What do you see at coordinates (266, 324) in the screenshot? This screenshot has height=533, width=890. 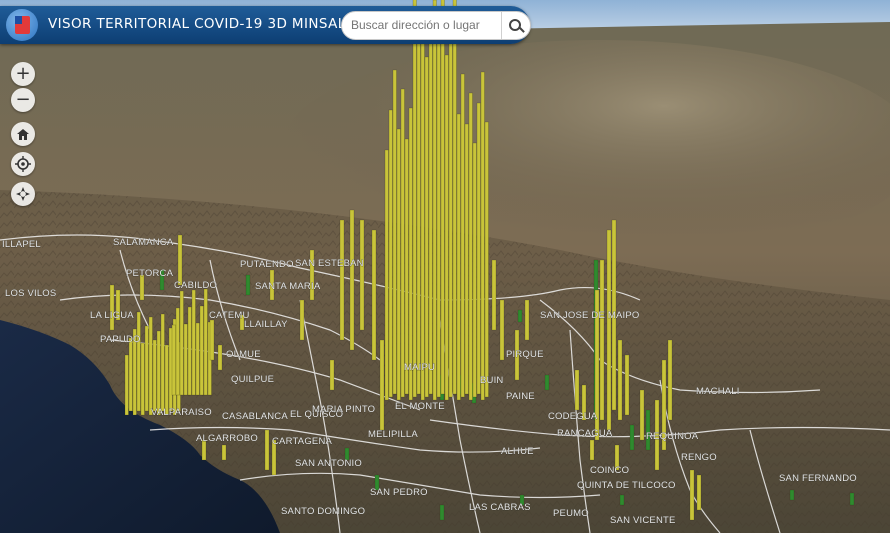 I see `place-label: LLAILLAY` at bounding box center [266, 324].